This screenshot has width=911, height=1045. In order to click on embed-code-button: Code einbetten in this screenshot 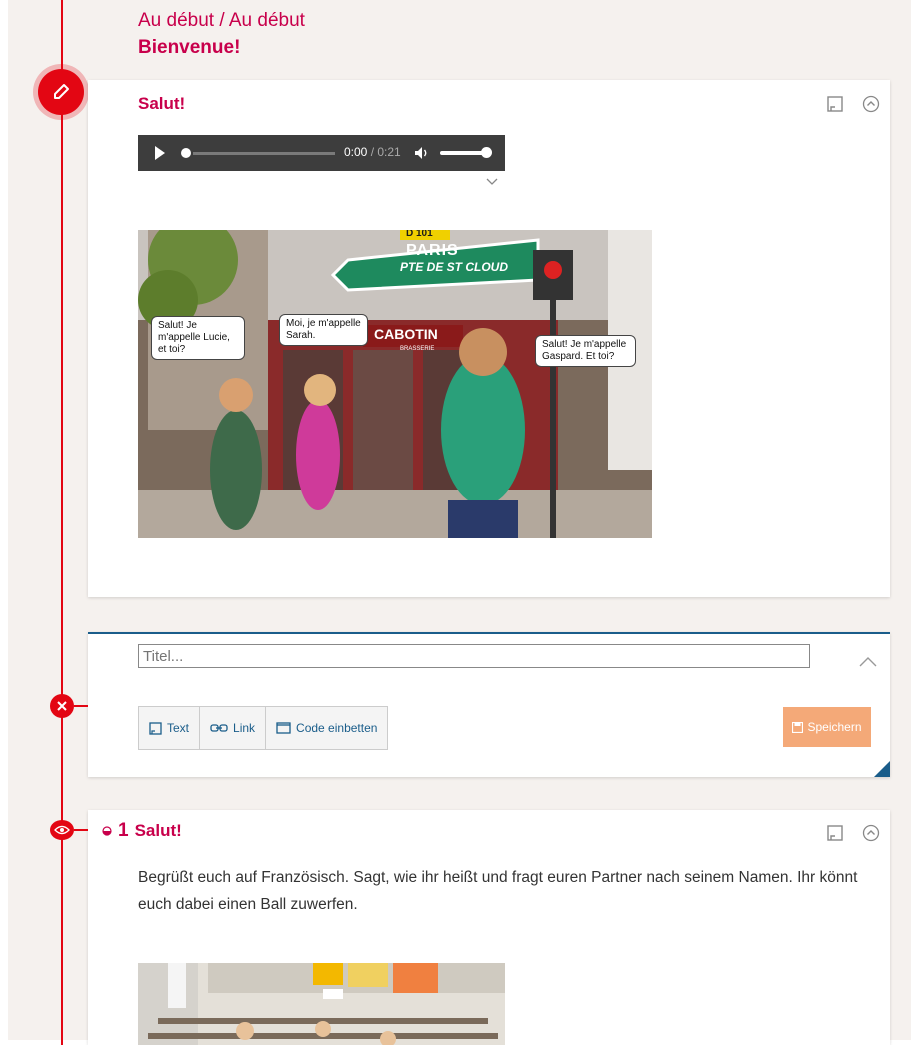, I will do `click(326, 728)`.